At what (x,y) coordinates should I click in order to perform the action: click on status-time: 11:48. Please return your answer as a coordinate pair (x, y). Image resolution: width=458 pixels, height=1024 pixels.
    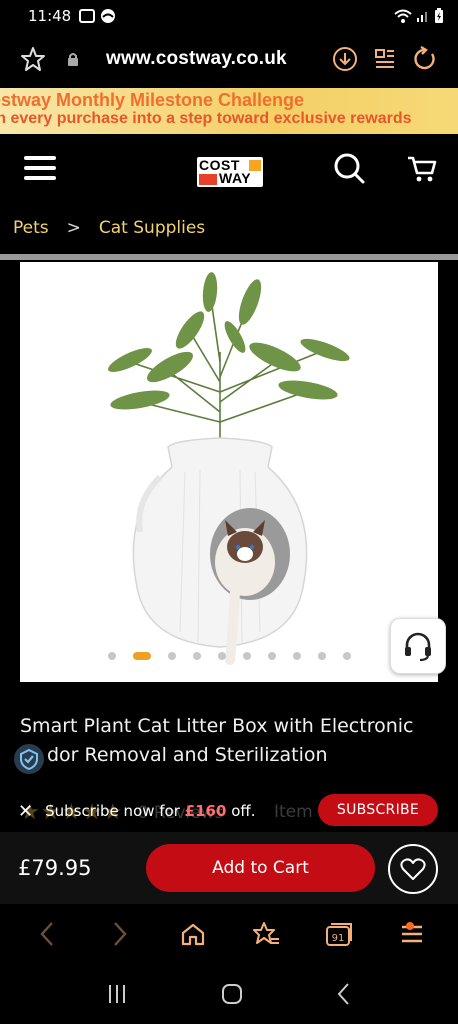
    Looking at the image, I should click on (50, 16).